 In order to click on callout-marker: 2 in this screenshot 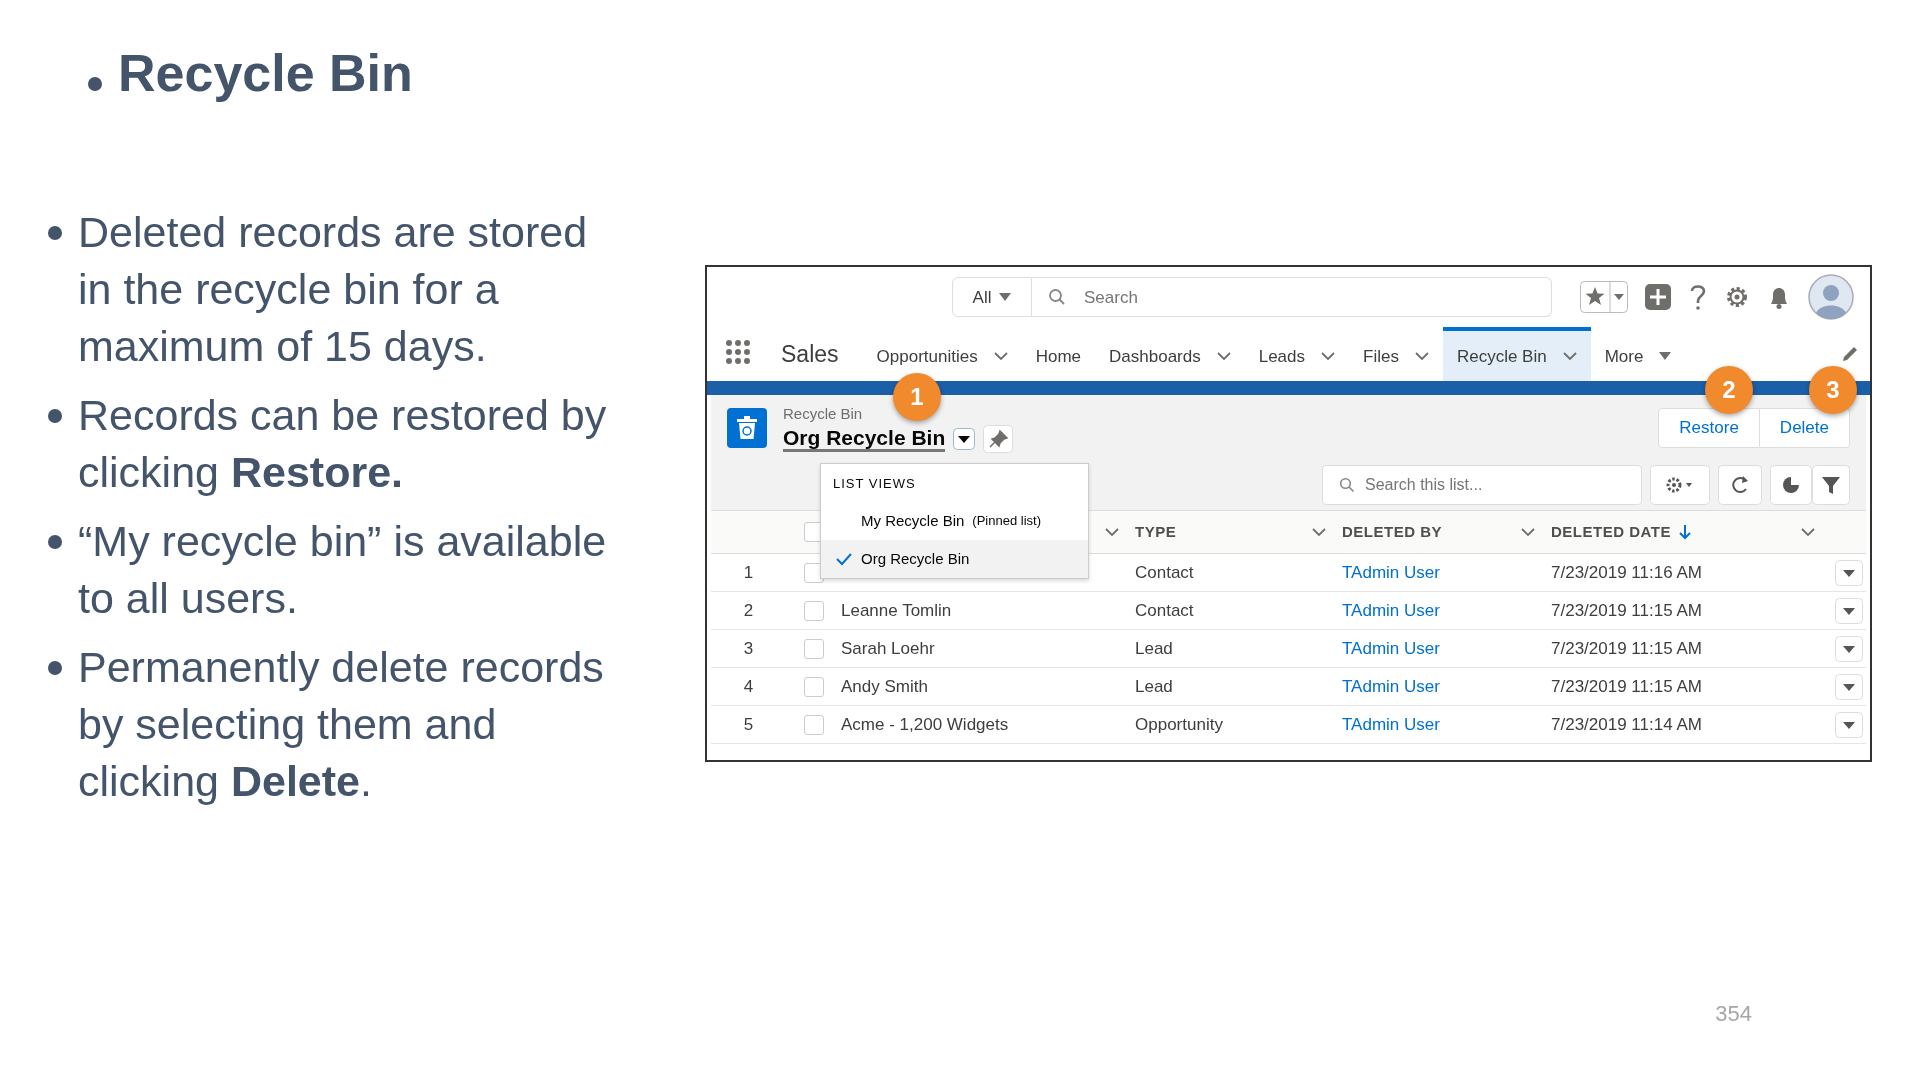, I will do `click(1729, 390)`.